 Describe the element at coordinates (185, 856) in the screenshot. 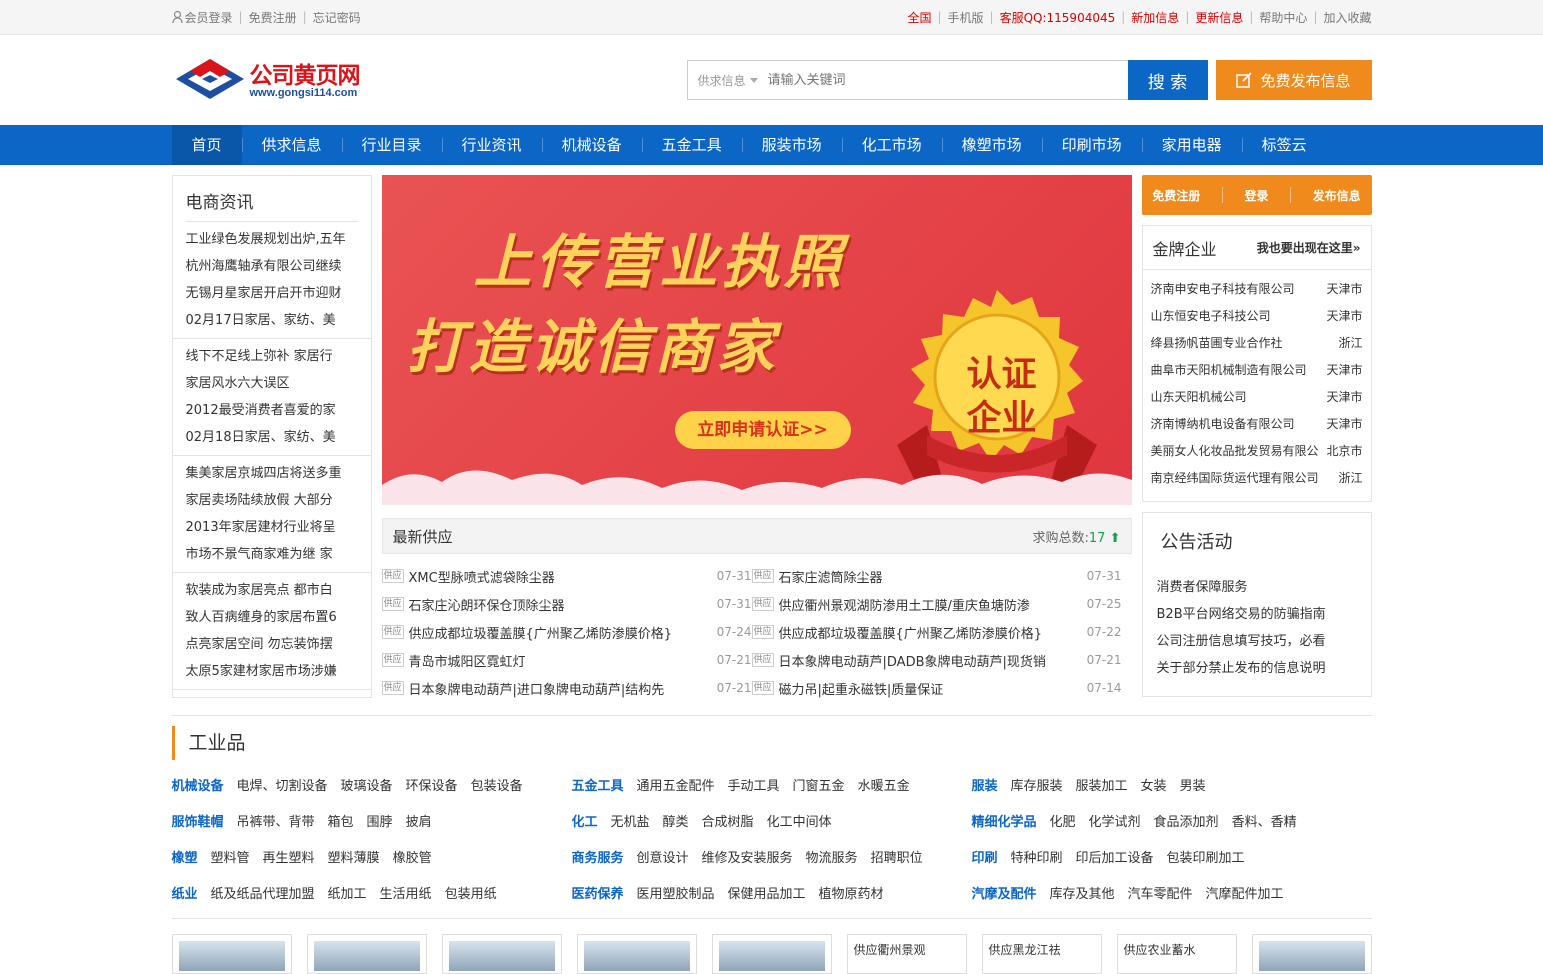

I see `category-main-link: 橡塑` at that location.